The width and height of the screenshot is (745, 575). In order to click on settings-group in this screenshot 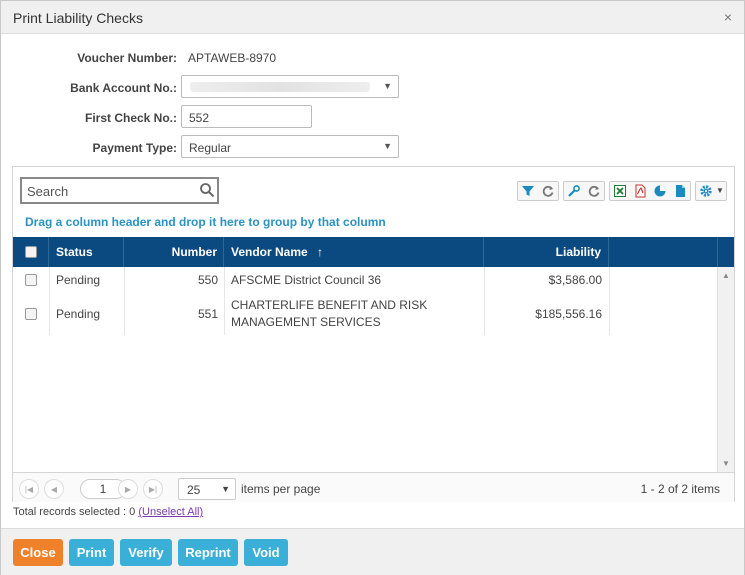, I will do `click(584, 191)`.